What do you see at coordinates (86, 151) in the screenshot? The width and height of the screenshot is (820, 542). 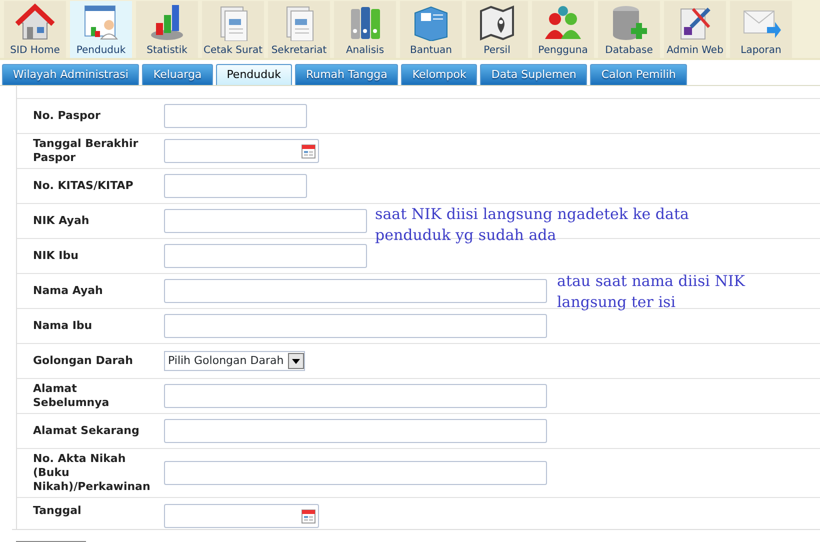 I see `field-label: Tanggal Berakhir Paspor` at bounding box center [86, 151].